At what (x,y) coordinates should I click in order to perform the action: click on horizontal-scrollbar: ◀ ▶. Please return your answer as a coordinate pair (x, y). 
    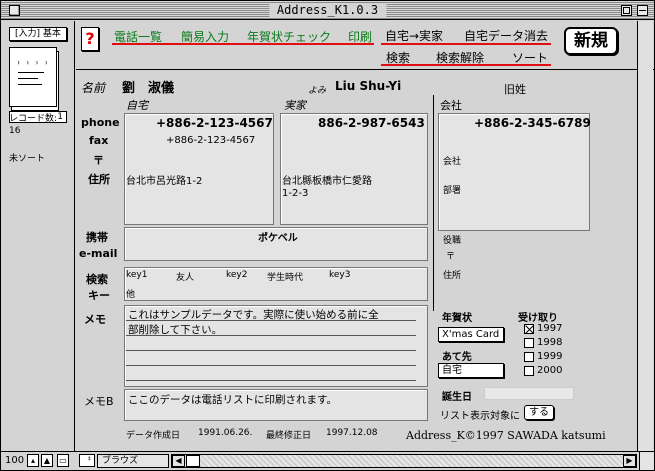
    Looking at the image, I should click on (404, 461).